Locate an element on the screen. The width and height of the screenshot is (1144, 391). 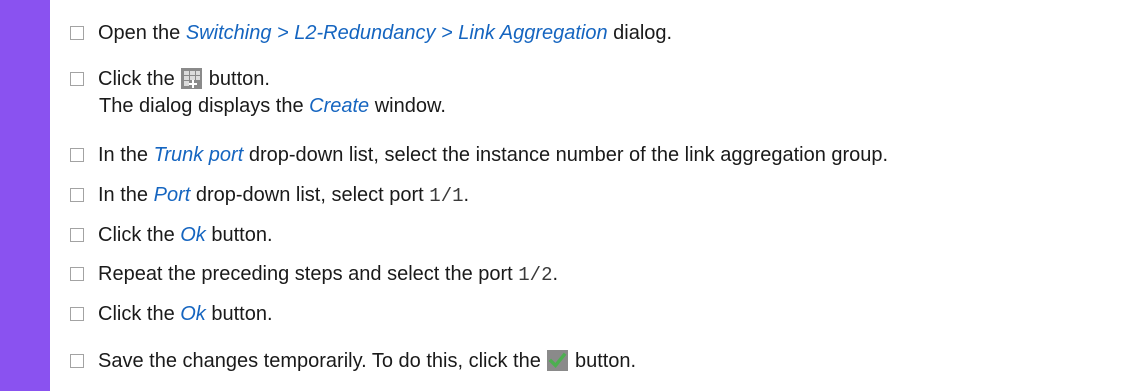
step-text: dialog. is located at coordinates (640, 33).